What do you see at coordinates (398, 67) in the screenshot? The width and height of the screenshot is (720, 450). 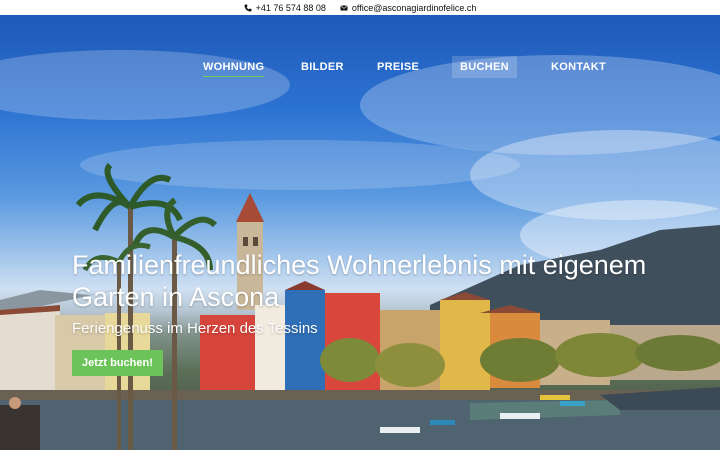 I see `nav-item-preise: PREISE` at bounding box center [398, 67].